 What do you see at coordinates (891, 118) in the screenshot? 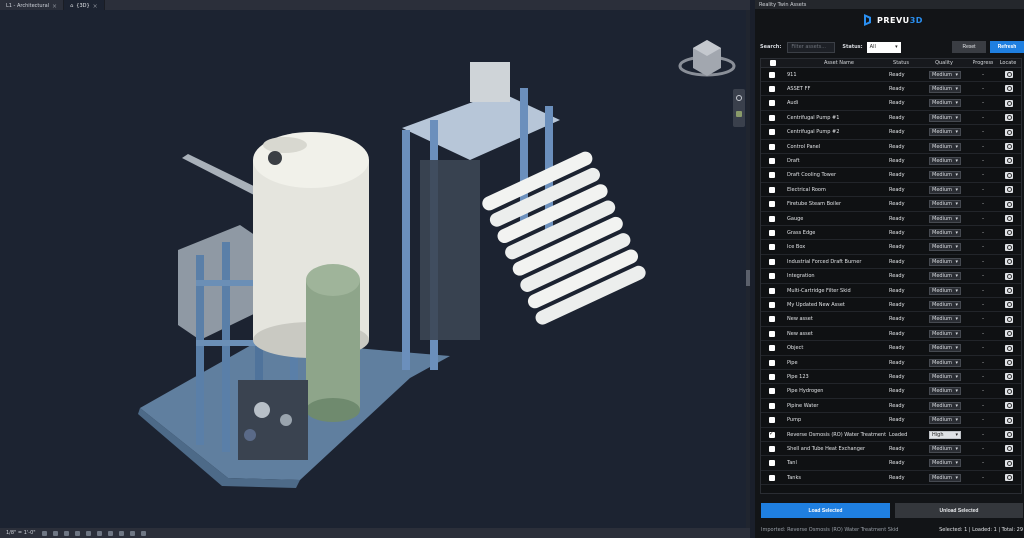
I see `table-row: Centrifugal Pump #1 Ready Medium ▾ -` at bounding box center [891, 118].